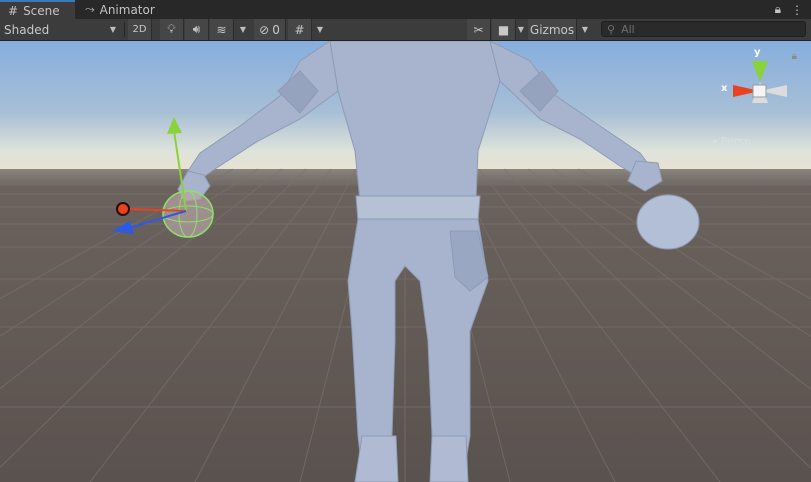 The height and width of the screenshot is (482, 811). Describe the element at coordinates (757, 52) in the screenshot. I see `orient-y-label: y` at that location.